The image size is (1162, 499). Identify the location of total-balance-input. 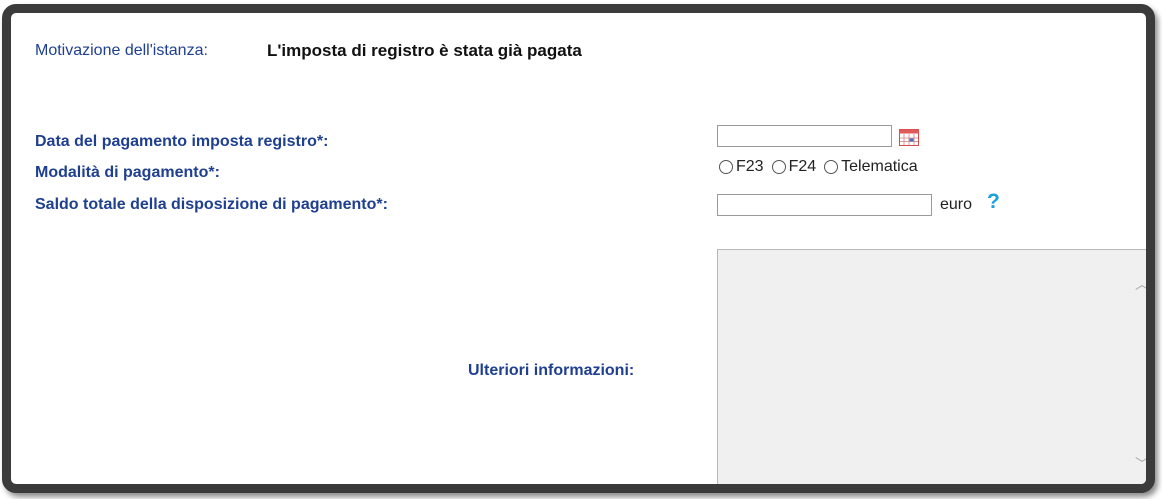
(824, 205).